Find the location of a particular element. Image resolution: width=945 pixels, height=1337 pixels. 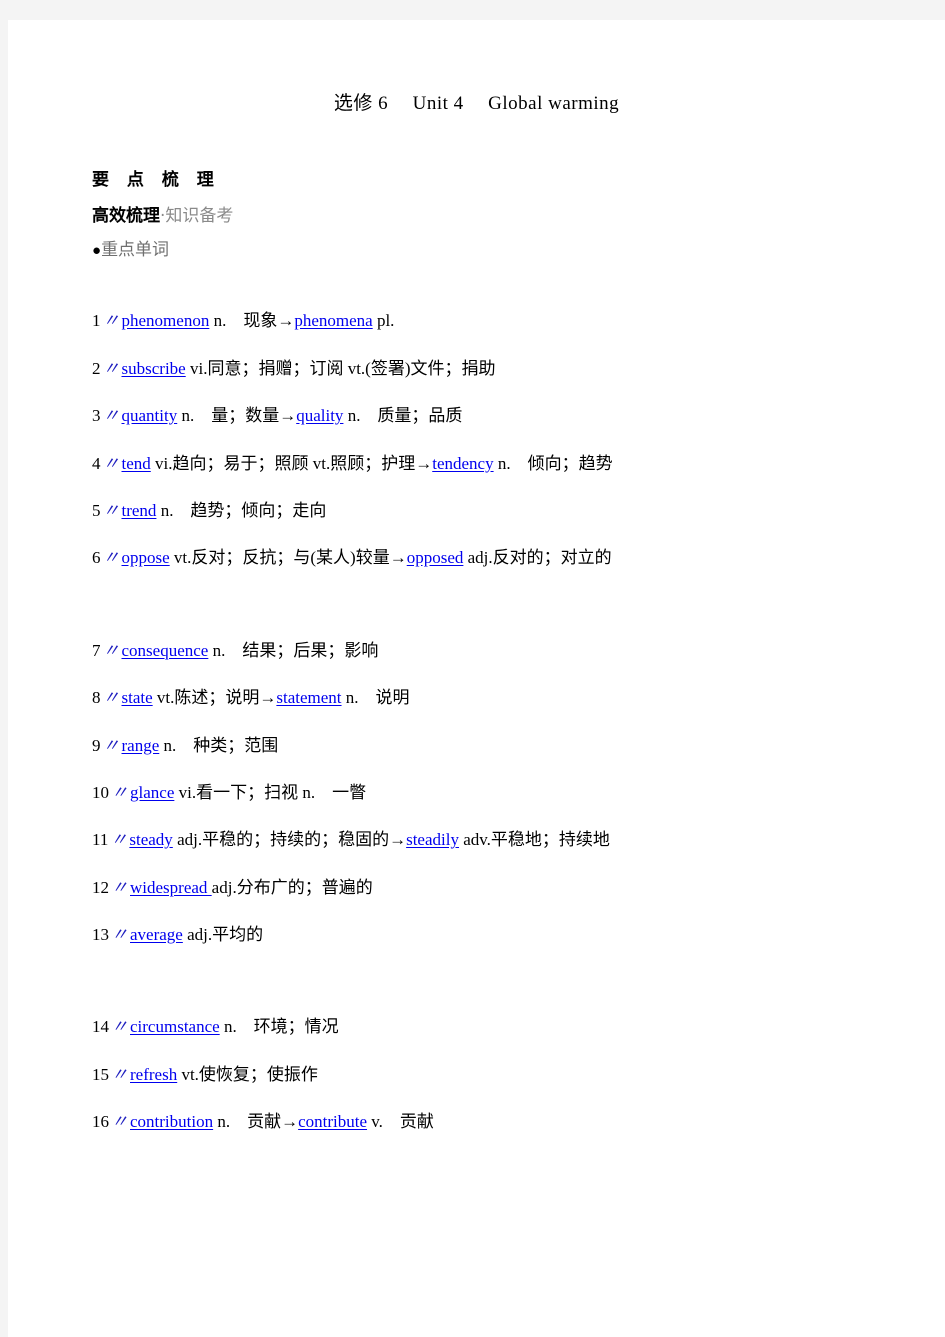

entry-index: 15 is located at coordinates (100, 1074).